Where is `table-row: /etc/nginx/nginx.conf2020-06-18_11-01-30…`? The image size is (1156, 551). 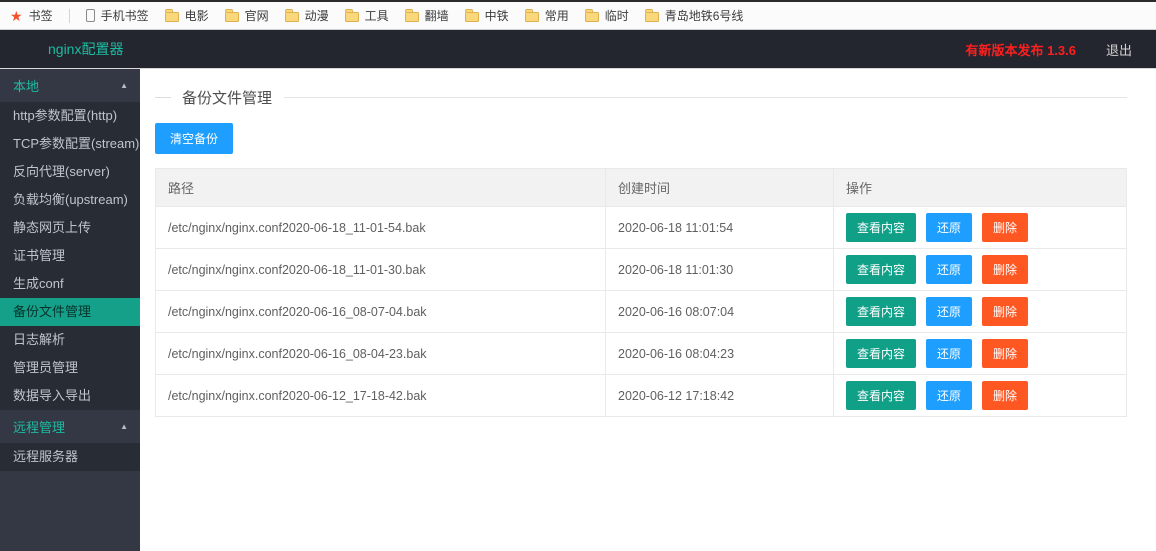
table-row: /etc/nginx/nginx.conf2020-06-18_11-01-30… is located at coordinates (641, 269).